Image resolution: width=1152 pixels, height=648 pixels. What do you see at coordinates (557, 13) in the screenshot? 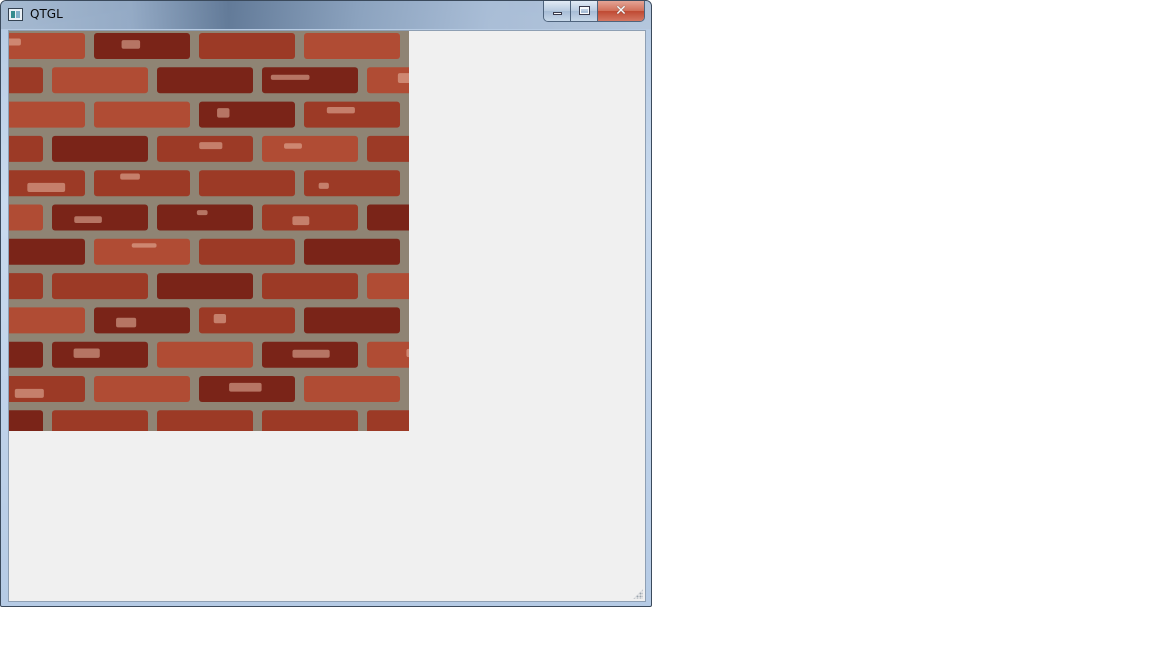
I see `minimize-icon` at bounding box center [557, 13].